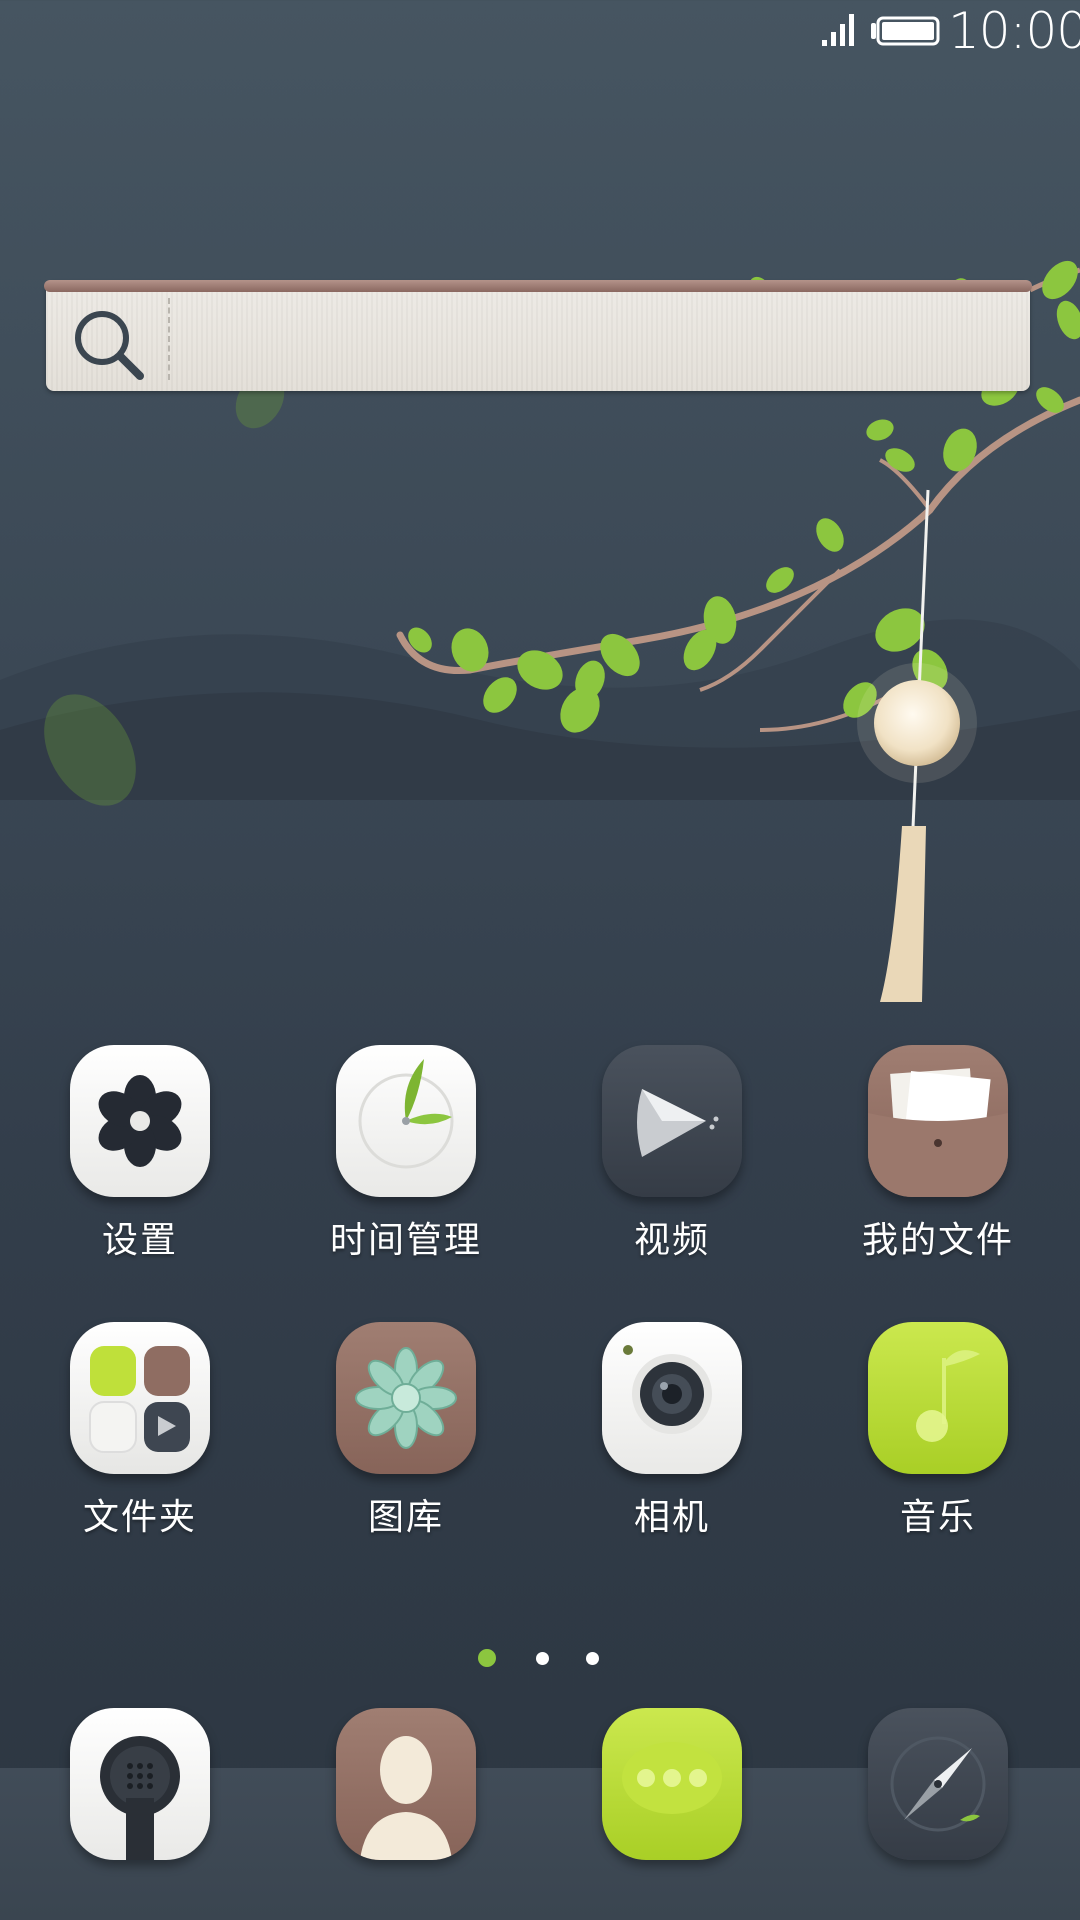  I want to click on app-time-management: 时间管理, so click(396, 1165).